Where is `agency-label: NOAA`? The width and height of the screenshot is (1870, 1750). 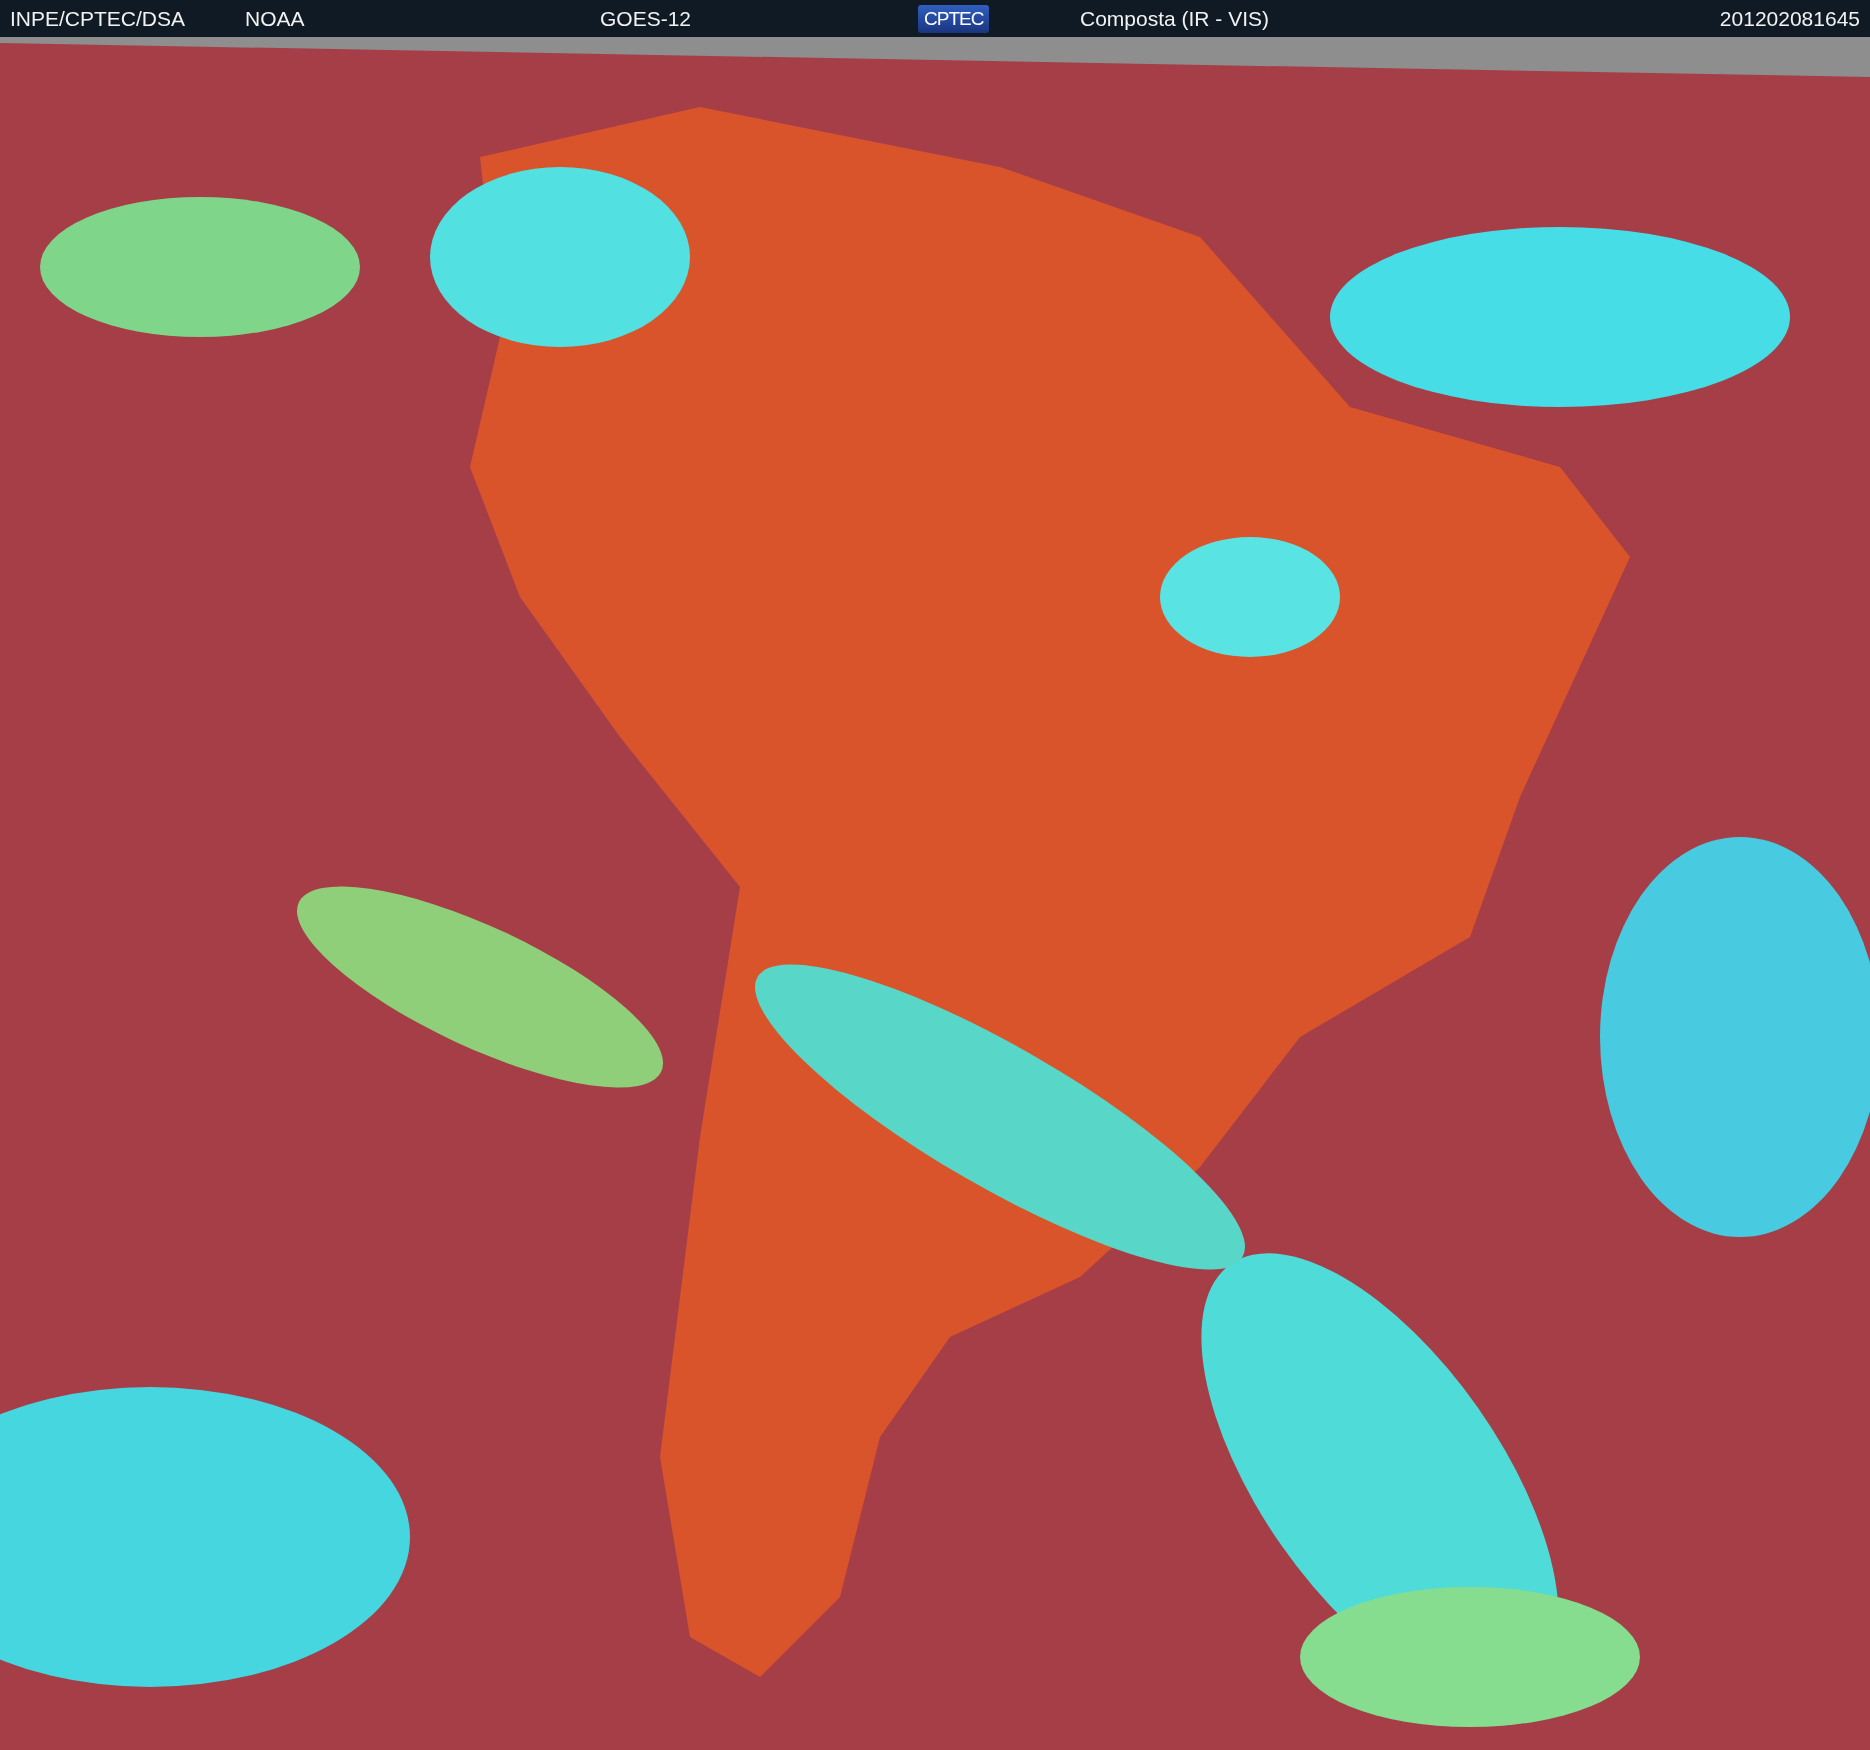 agency-label: NOAA is located at coordinates (275, 18).